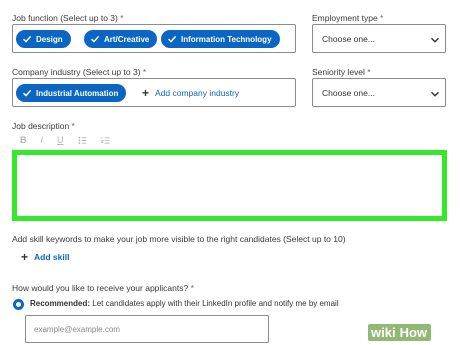 The width and height of the screenshot is (460, 345). I want to click on company-industry-label: Company industry (Select up to 3) *, so click(79, 72).